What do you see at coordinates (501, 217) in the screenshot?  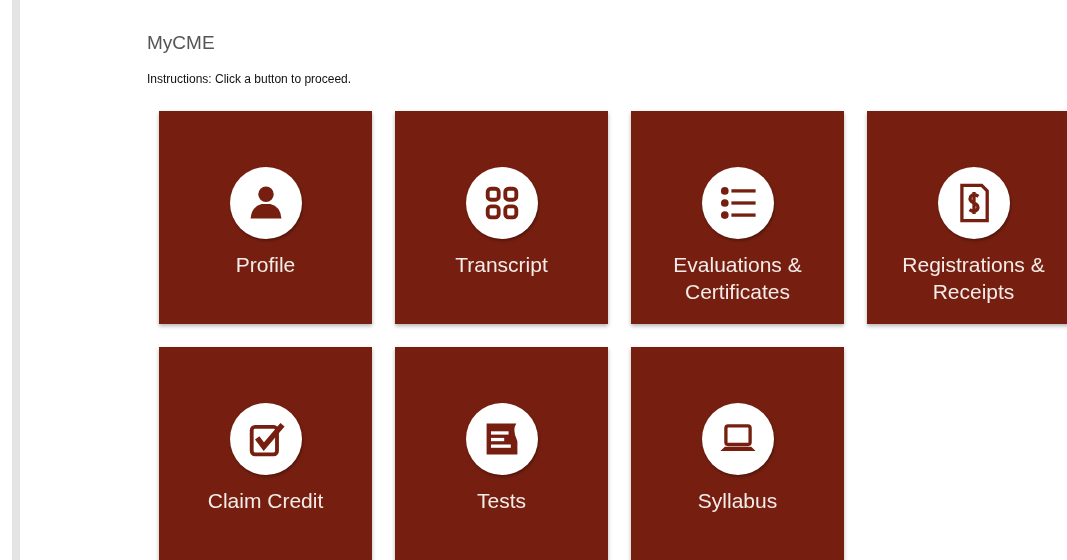 I see `menu-tile: Transcript` at bounding box center [501, 217].